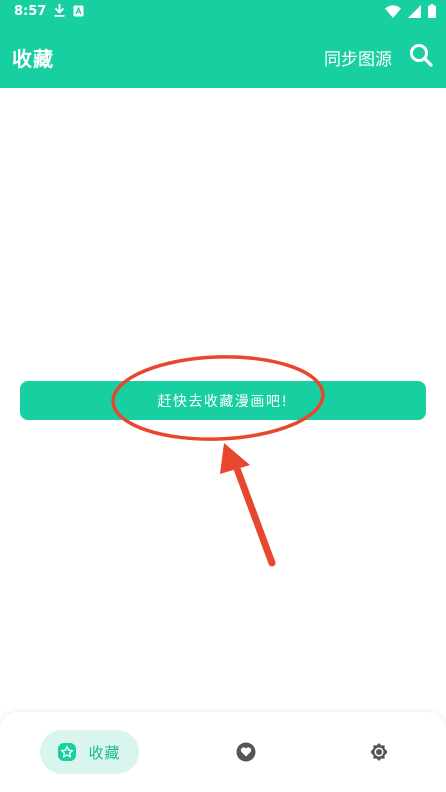 The image size is (446, 792). Describe the element at coordinates (393, 11) in the screenshot. I see `wifi-icon` at that location.